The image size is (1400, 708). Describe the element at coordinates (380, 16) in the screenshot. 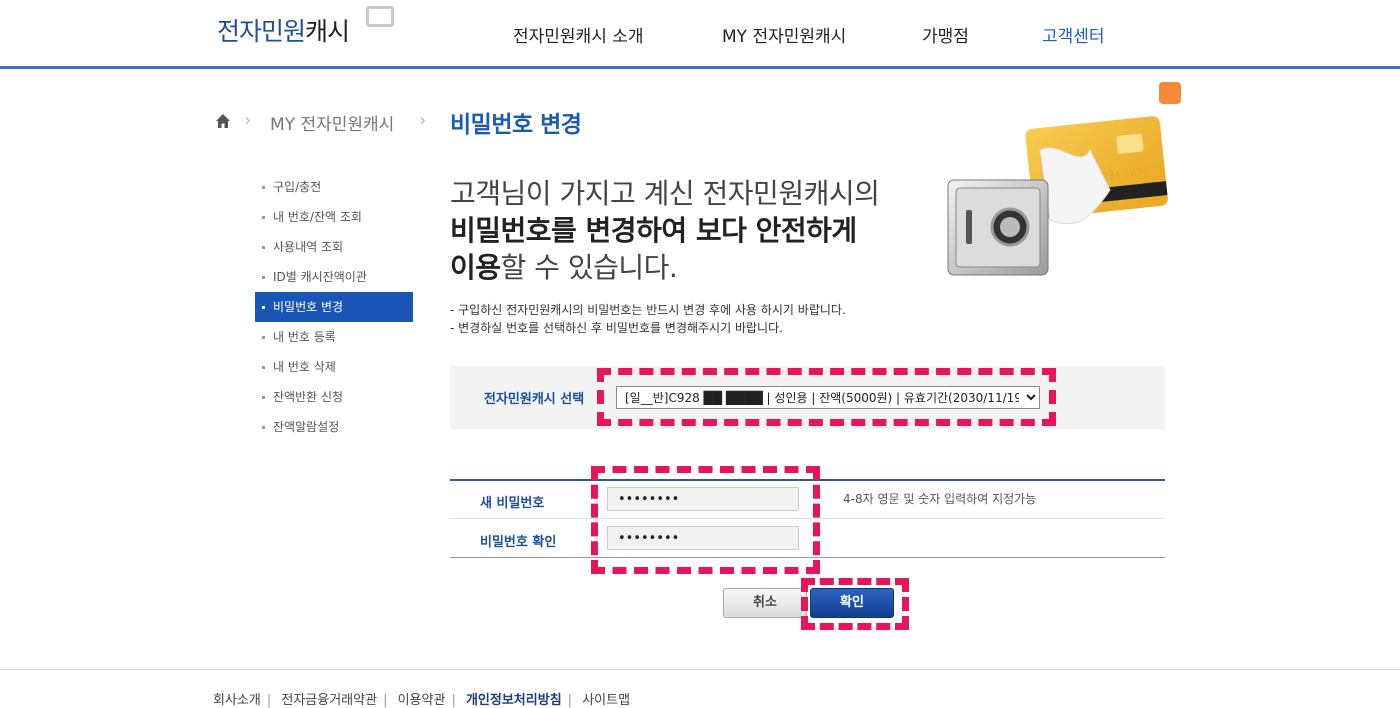

I see `logo-card-icon` at that location.